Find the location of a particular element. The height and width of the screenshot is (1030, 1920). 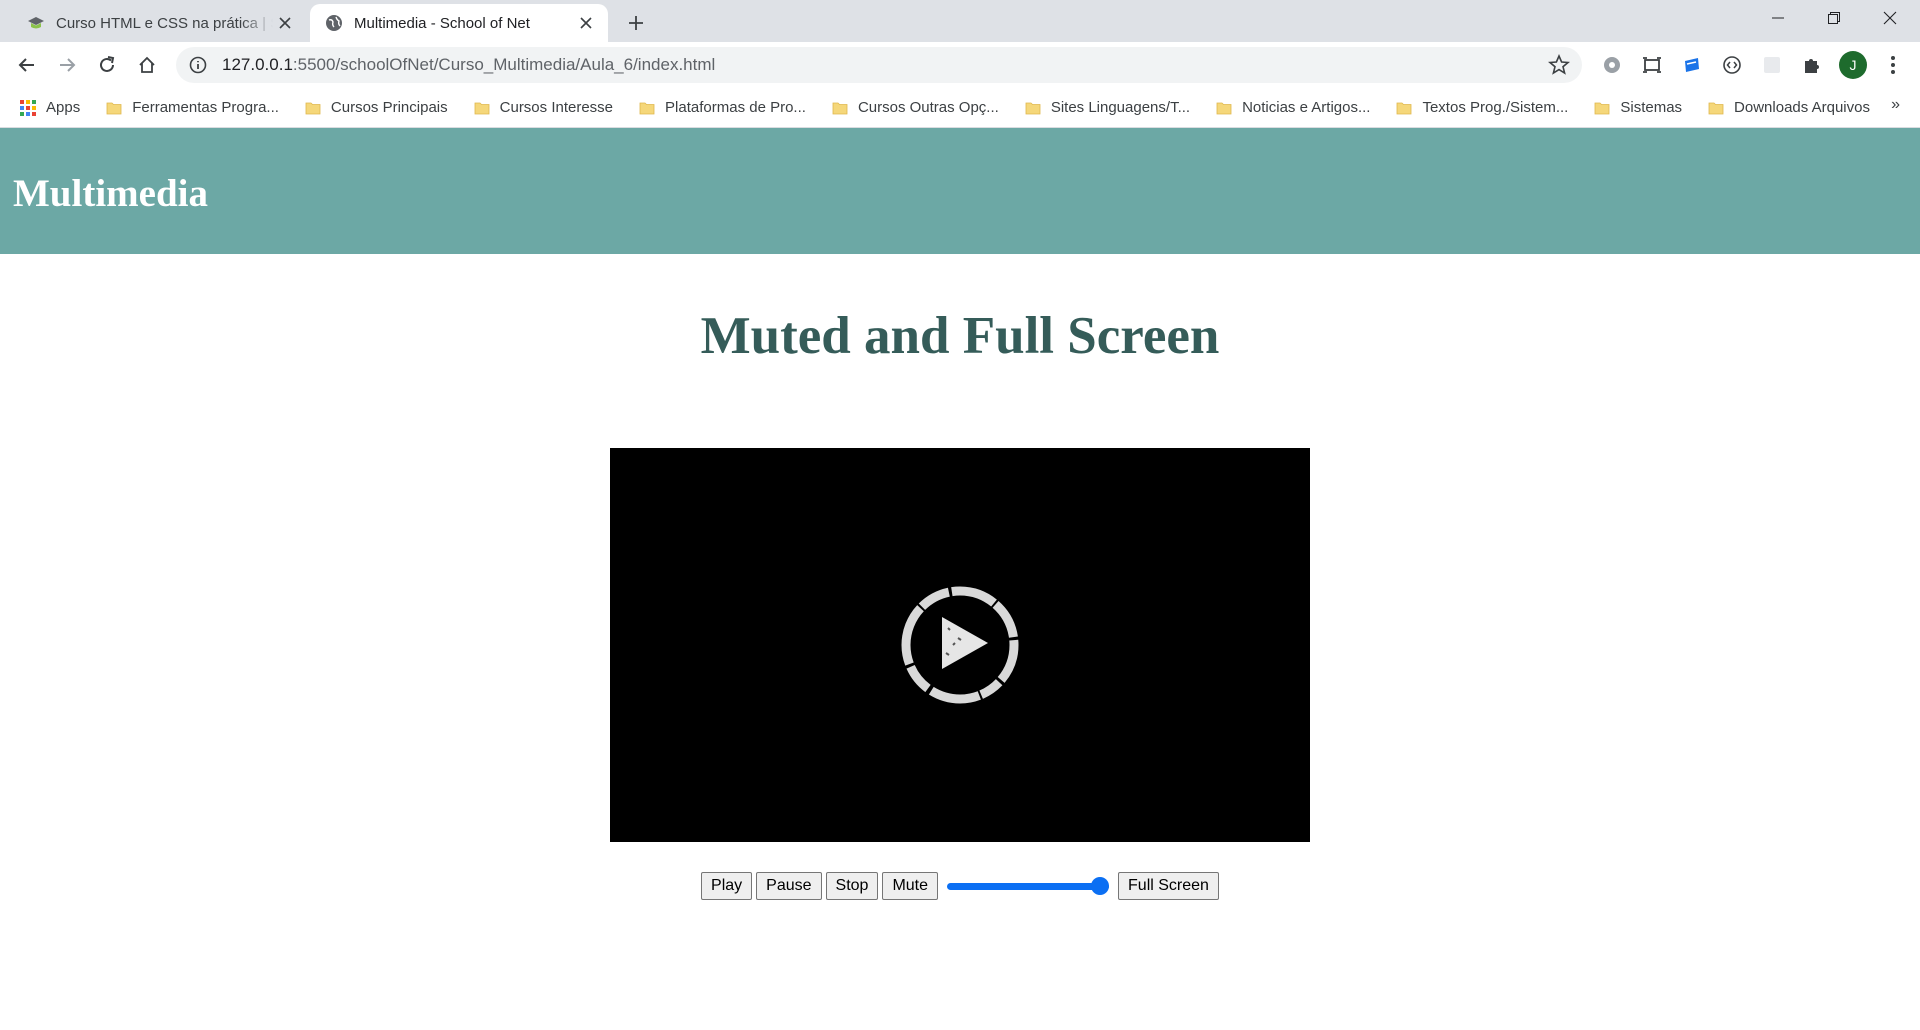

bookmark-folder: Cursos Principais is located at coordinates (376, 108).